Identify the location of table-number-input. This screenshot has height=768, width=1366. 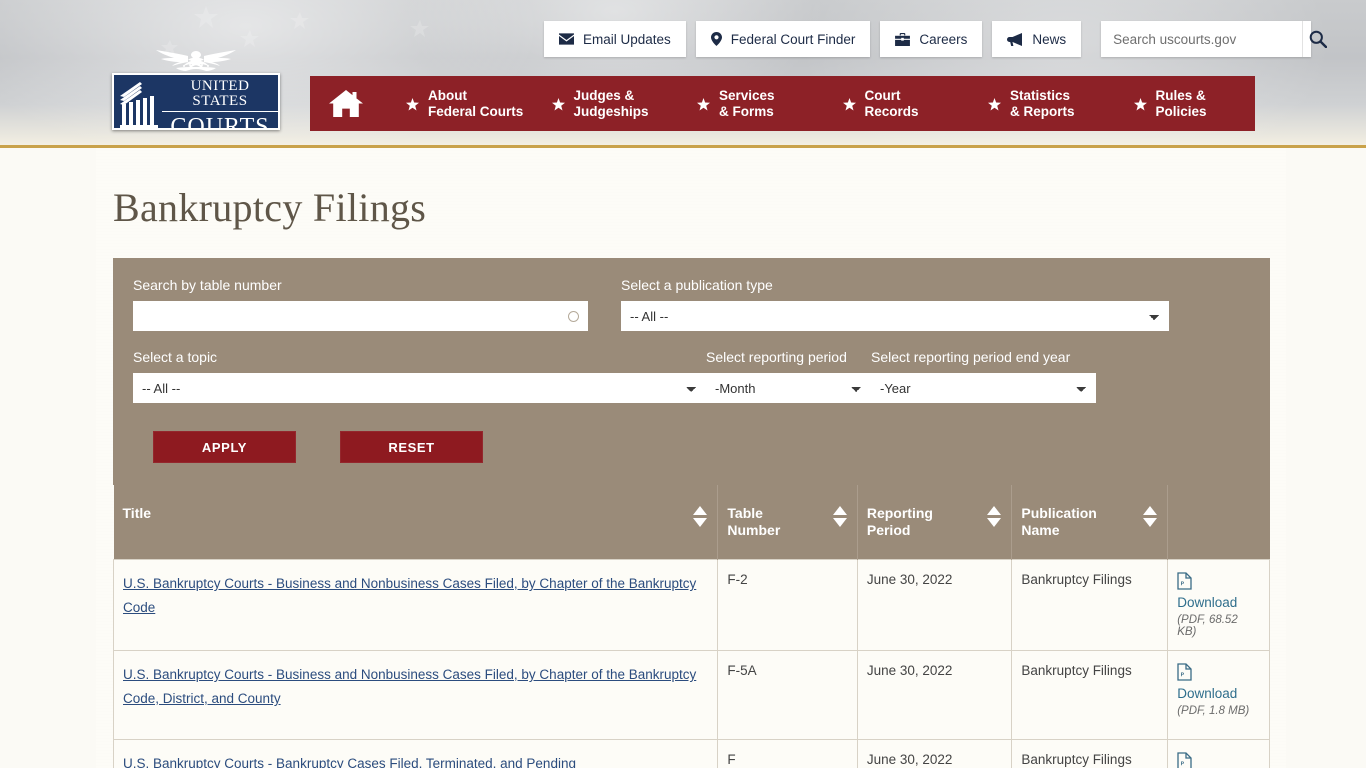
(360, 316).